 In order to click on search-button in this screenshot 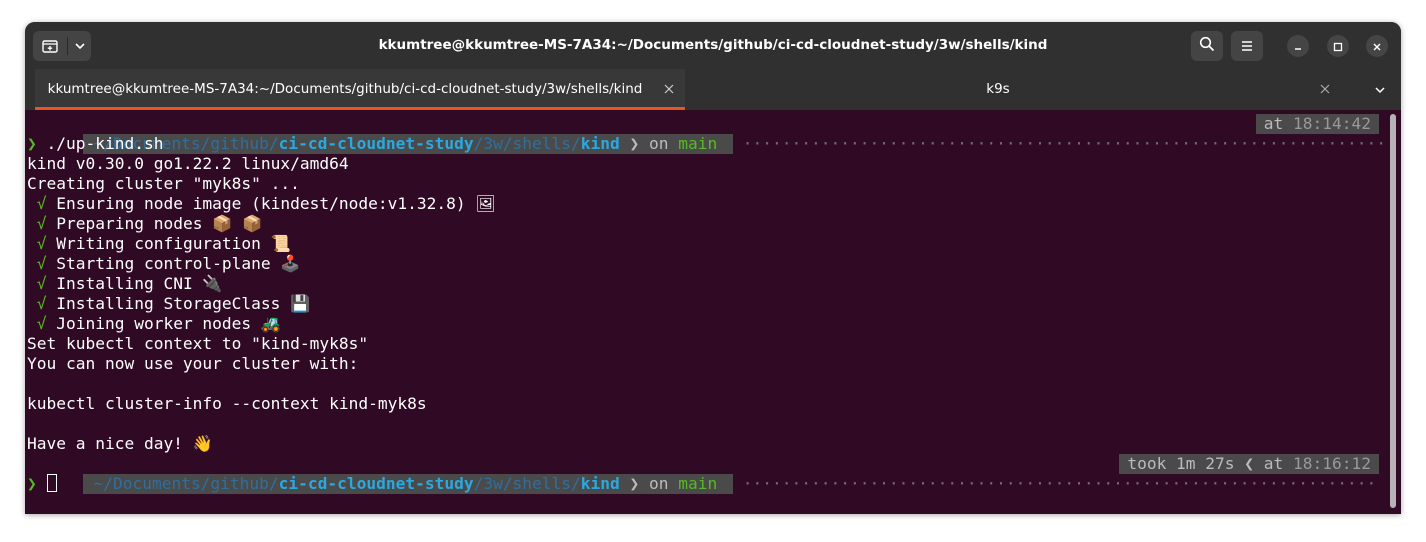, I will do `click(1207, 46)`.